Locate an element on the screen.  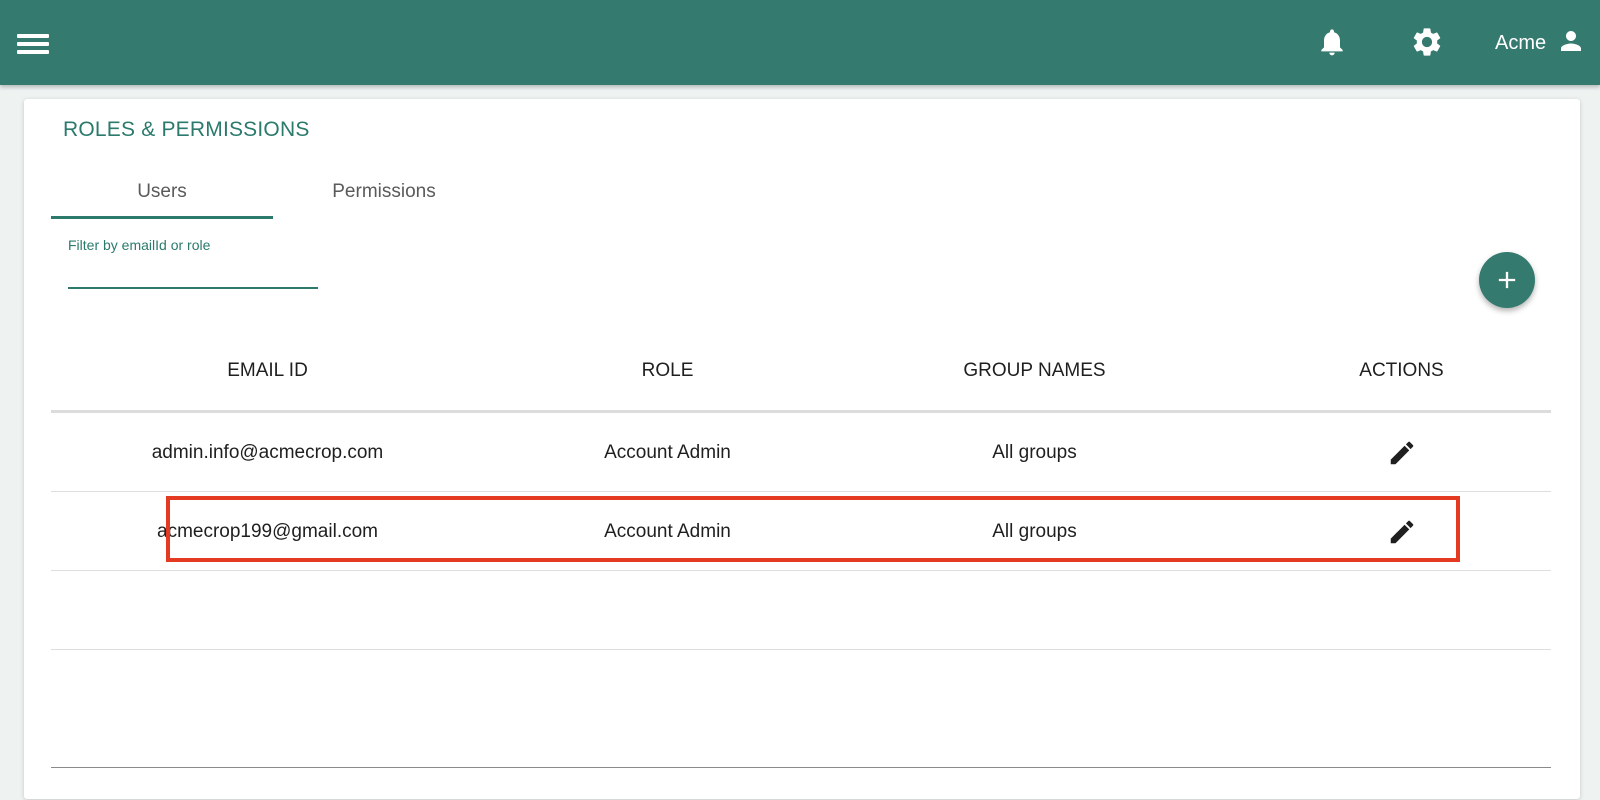
filter-label: Filter by emailId or role is located at coordinates (139, 245).